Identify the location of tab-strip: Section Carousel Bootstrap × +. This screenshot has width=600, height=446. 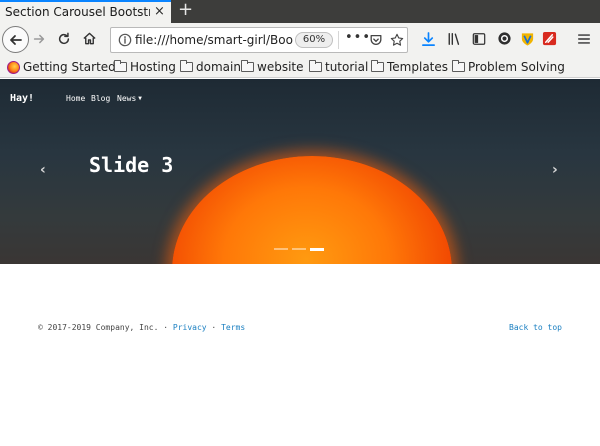
(300, 11).